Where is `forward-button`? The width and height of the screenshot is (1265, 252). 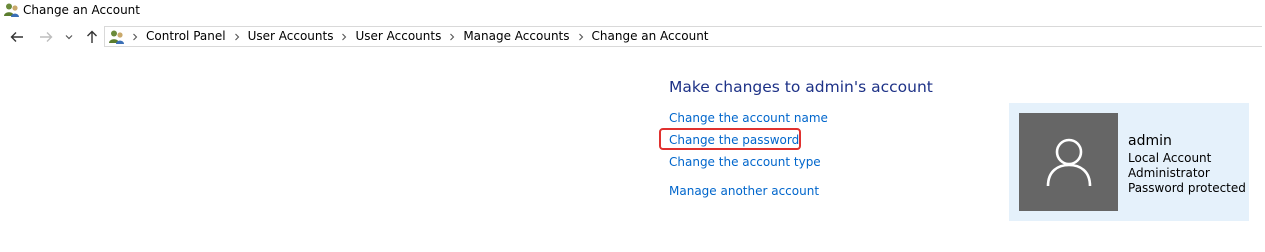 forward-button is located at coordinates (46, 37).